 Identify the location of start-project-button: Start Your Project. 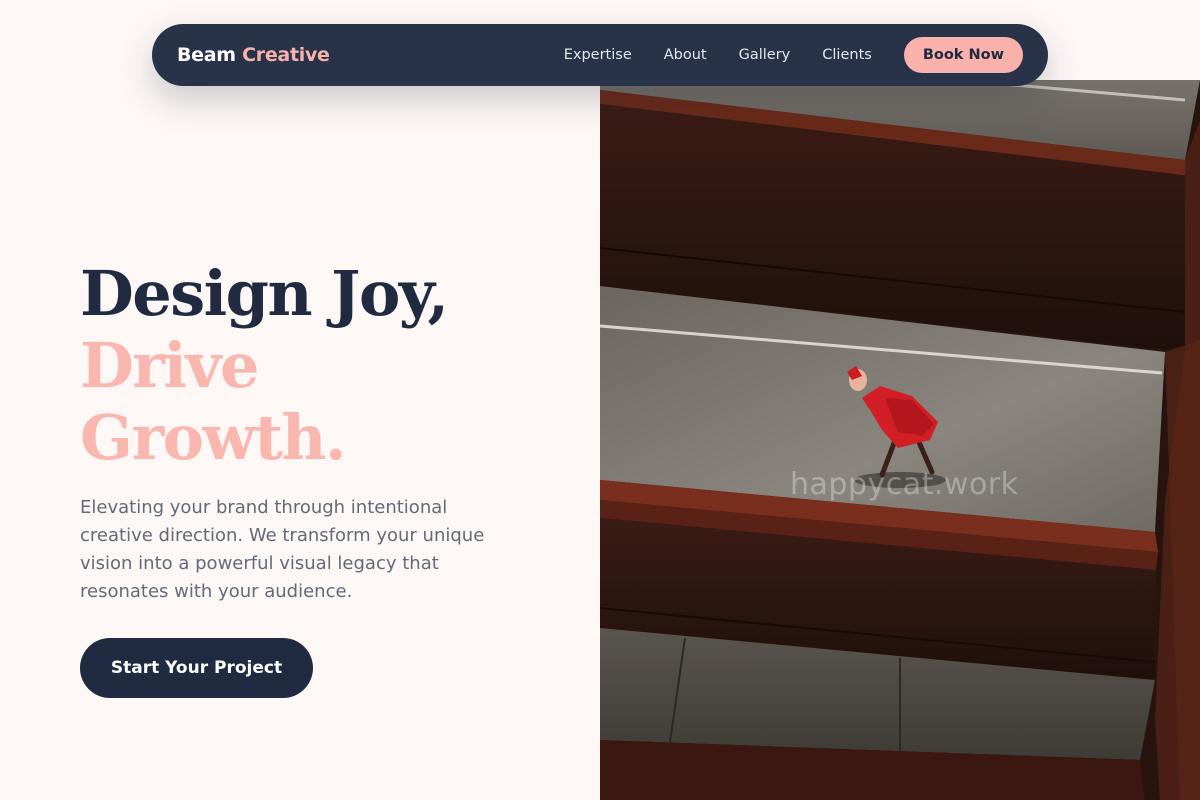
(196, 668).